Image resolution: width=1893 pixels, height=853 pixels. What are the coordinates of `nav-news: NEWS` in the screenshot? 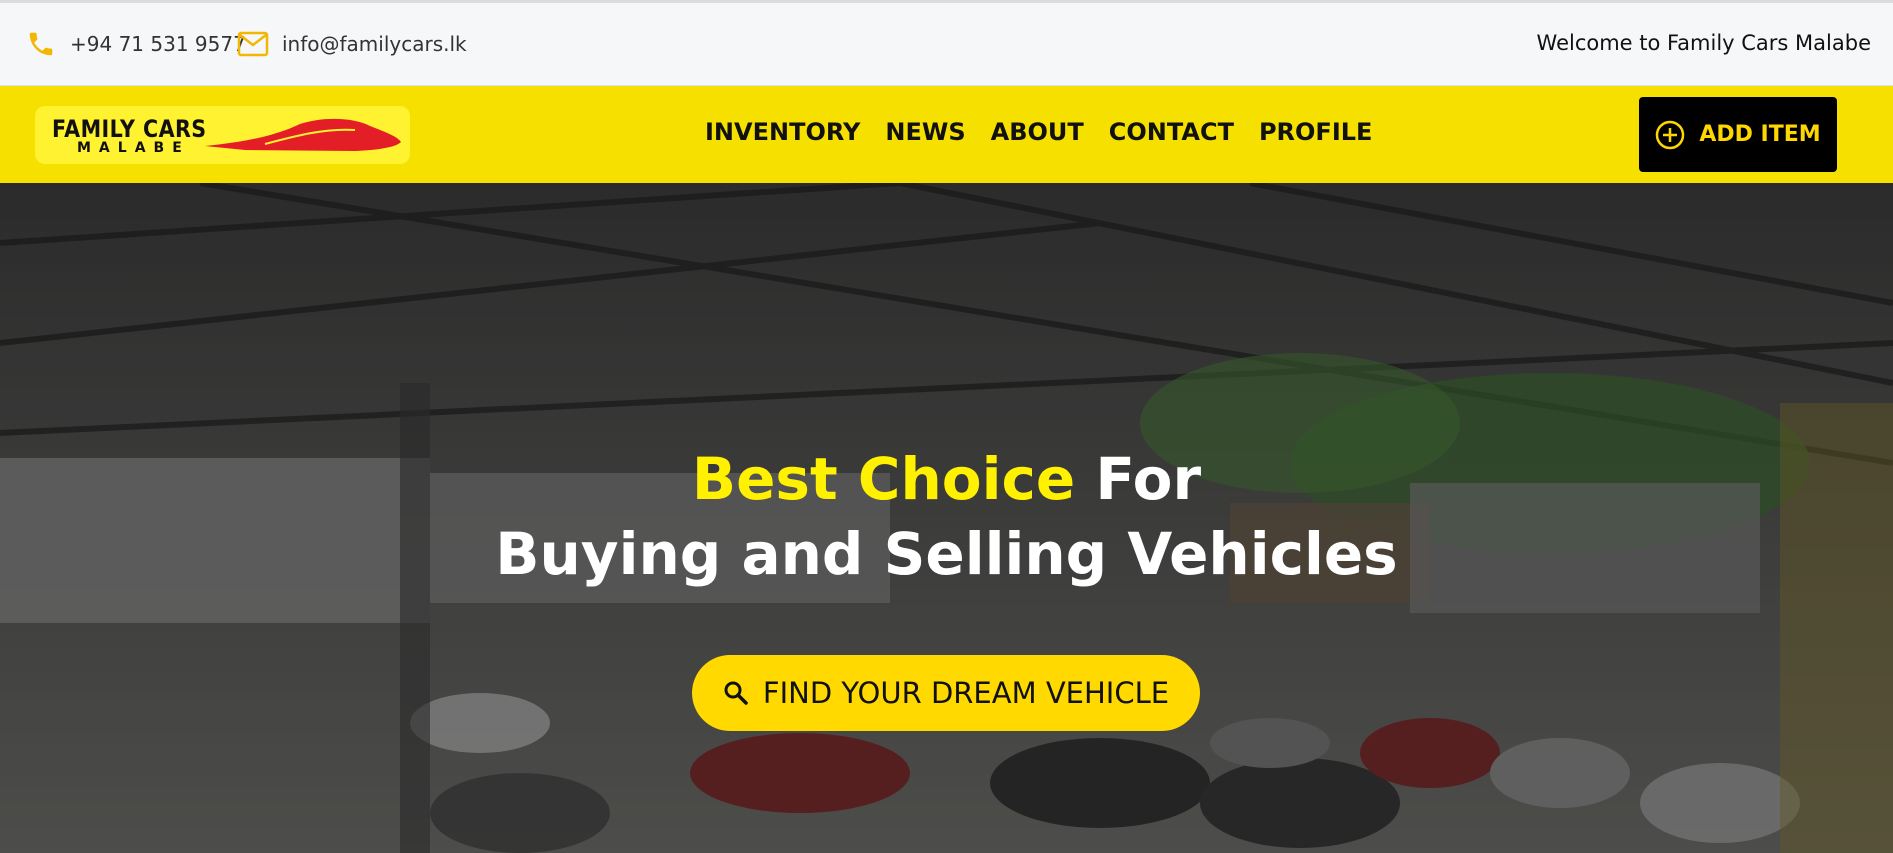 It's located at (925, 132).